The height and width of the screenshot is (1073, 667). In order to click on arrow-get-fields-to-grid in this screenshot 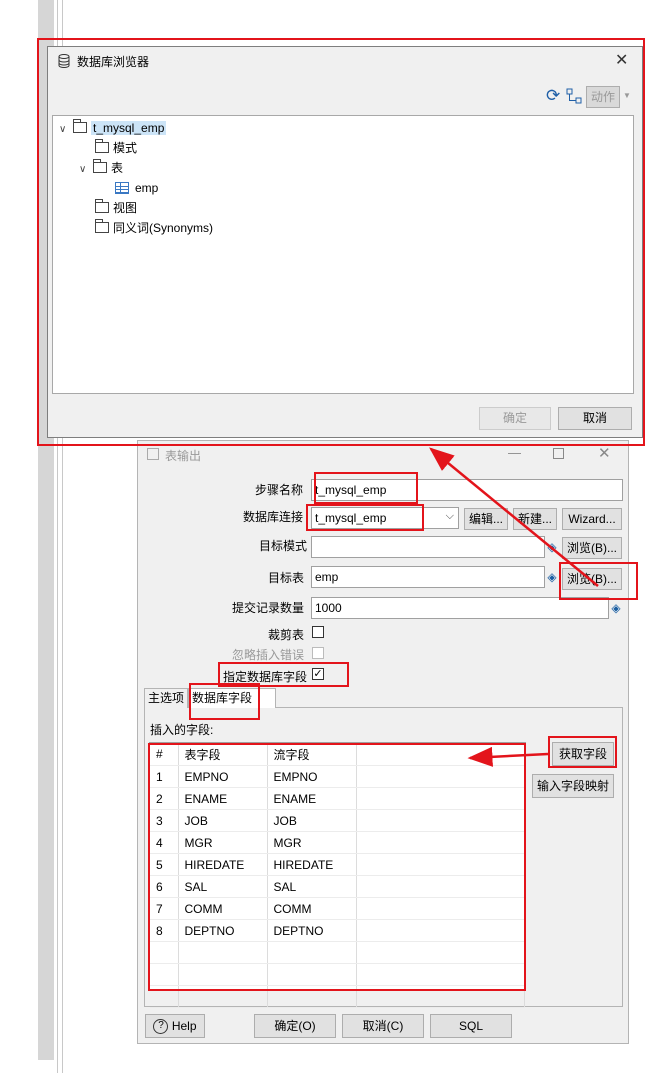, I will do `click(508, 756)`.